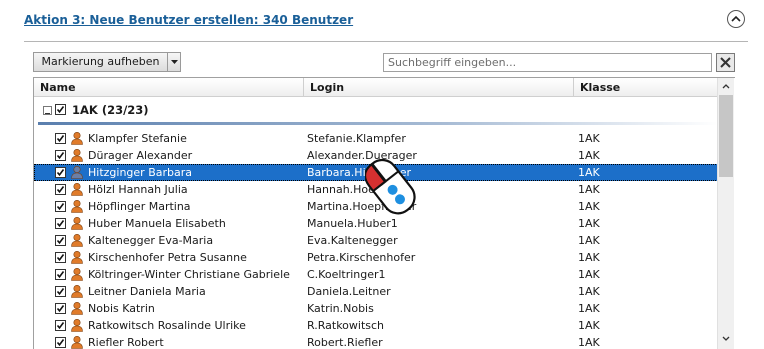  I want to click on cell-login: Katrin.Nobis, so click(340, 308).